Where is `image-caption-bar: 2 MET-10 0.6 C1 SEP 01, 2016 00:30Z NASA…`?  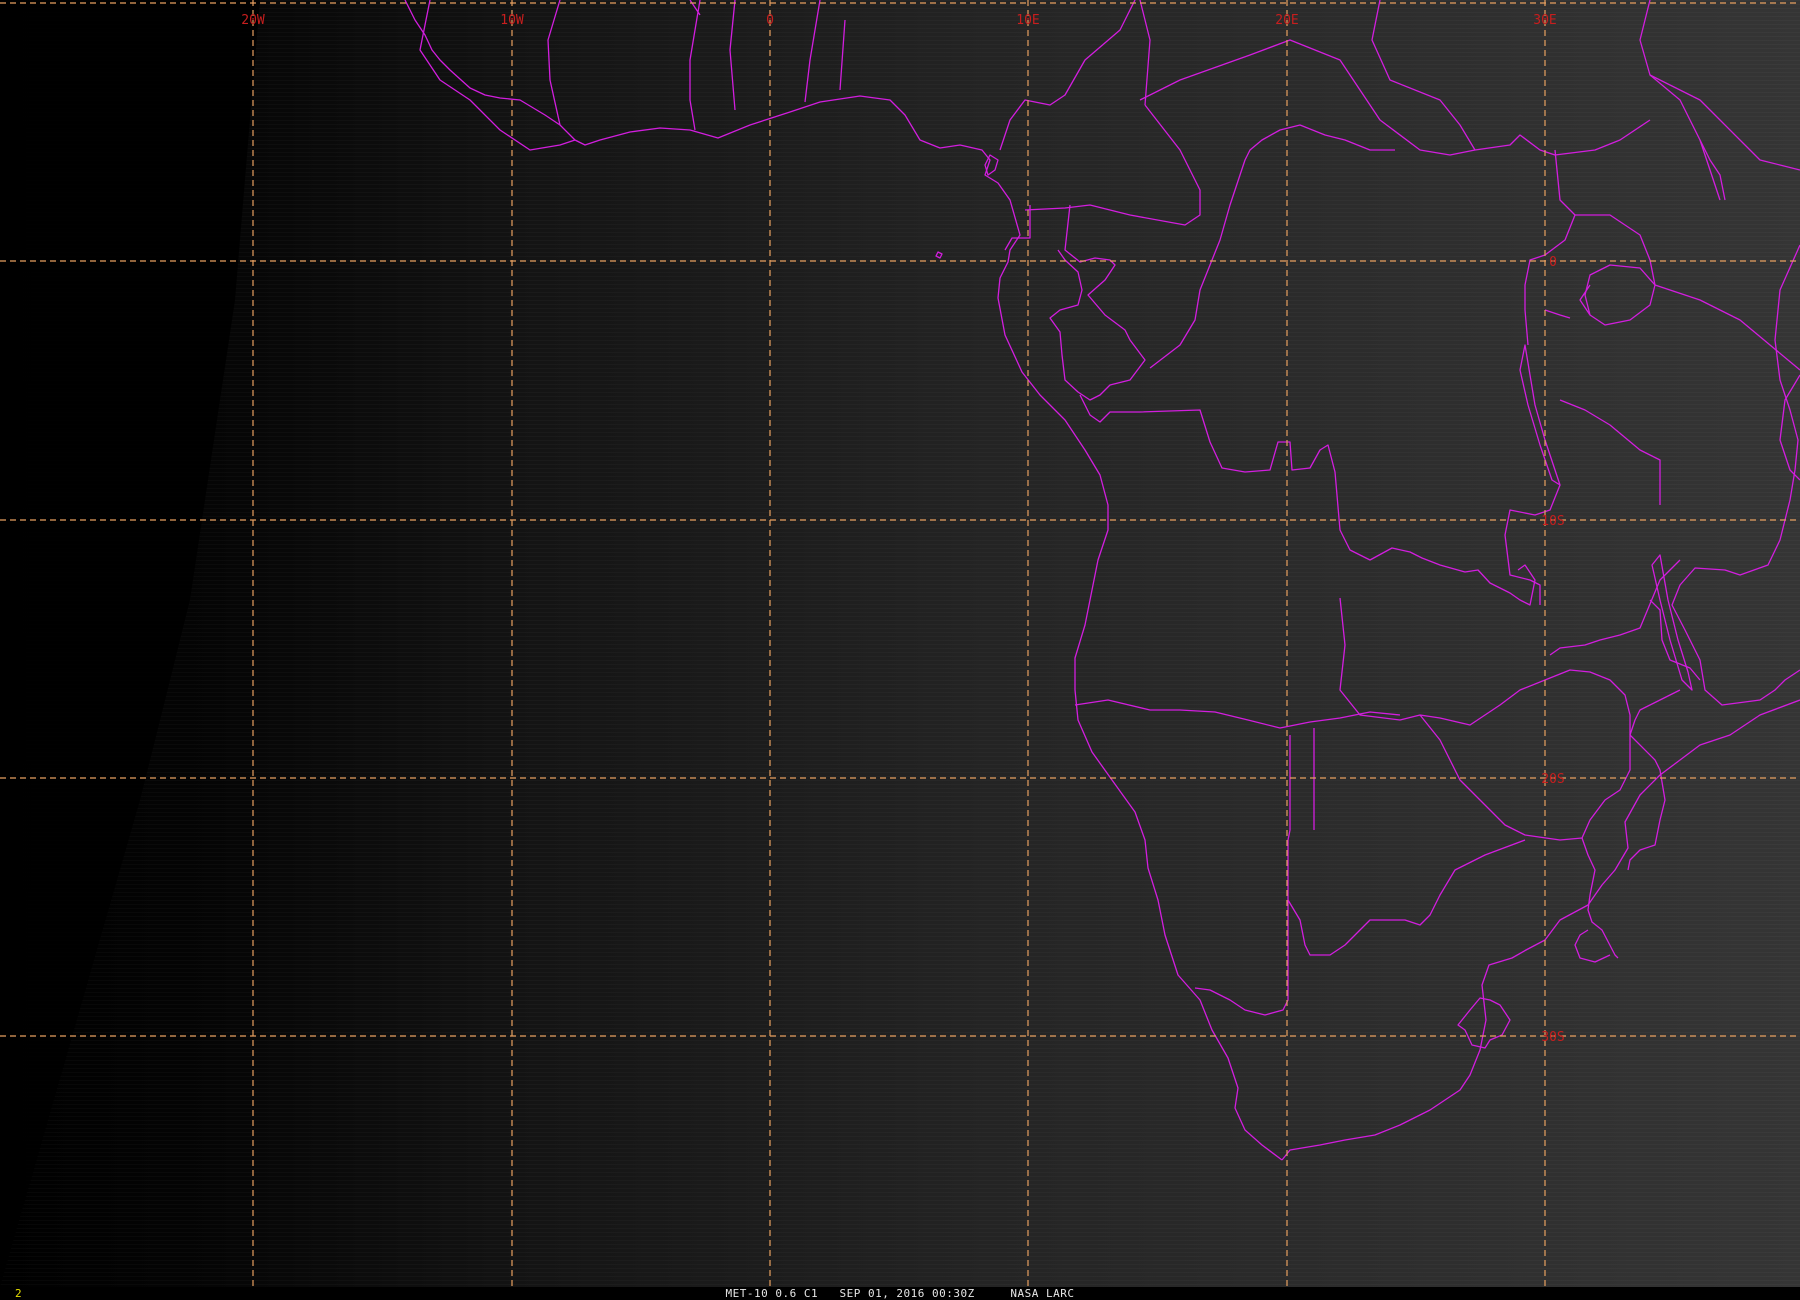
image-caption-bar: 2 MET-10 0.6 C1 SEP 01, 2016 00:30Z NASA… is located at coordinates (900, 1293).